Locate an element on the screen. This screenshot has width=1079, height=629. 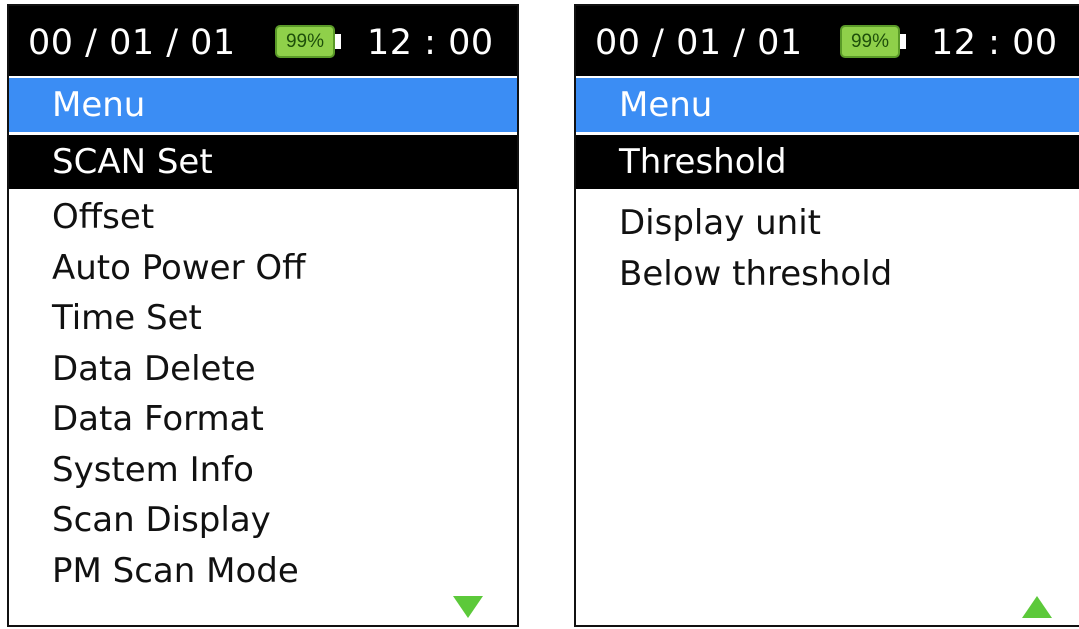
menu-item-selected: SCAN Set is located at coordinates (263, 162).